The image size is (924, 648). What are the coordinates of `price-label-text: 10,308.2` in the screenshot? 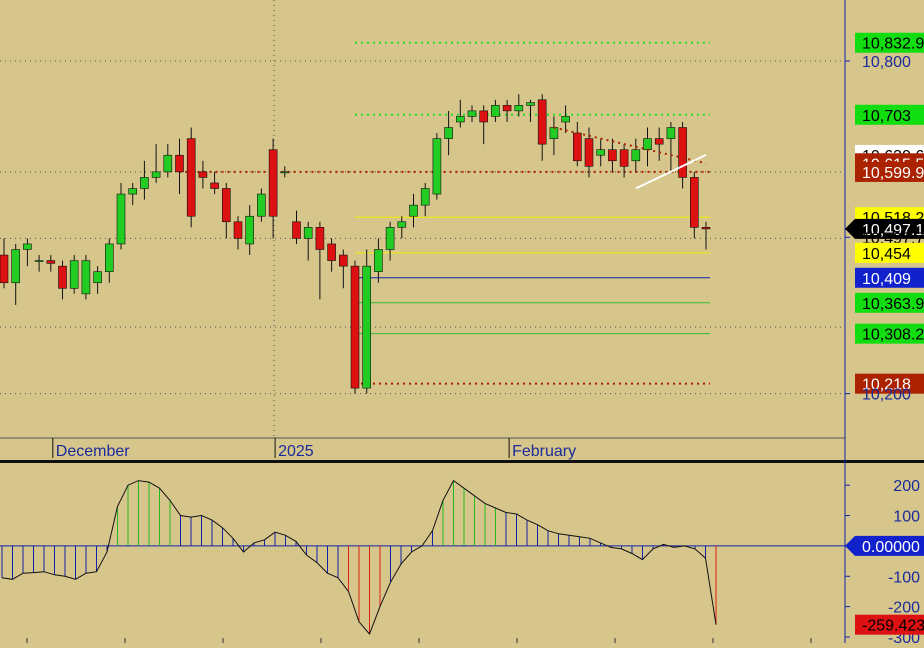 It's located at (893, 335).